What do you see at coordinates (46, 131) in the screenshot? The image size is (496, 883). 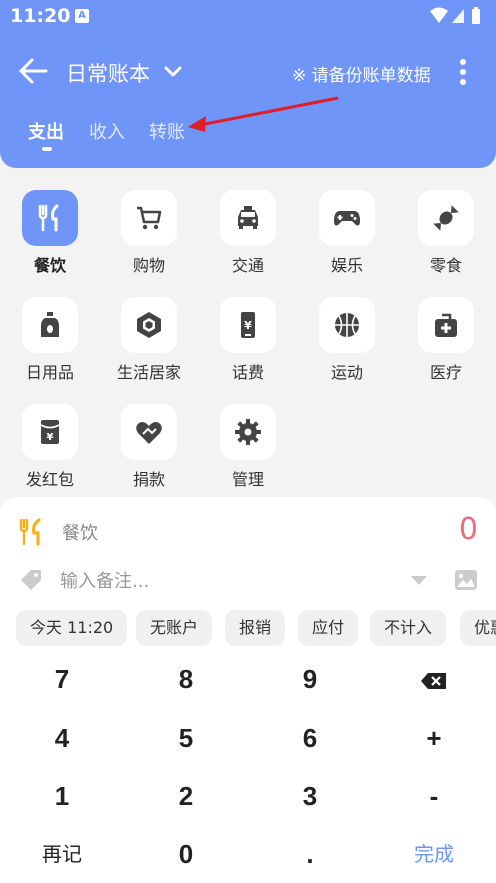 I see `tab-expense: 支出` at bounding box center [46, 131].